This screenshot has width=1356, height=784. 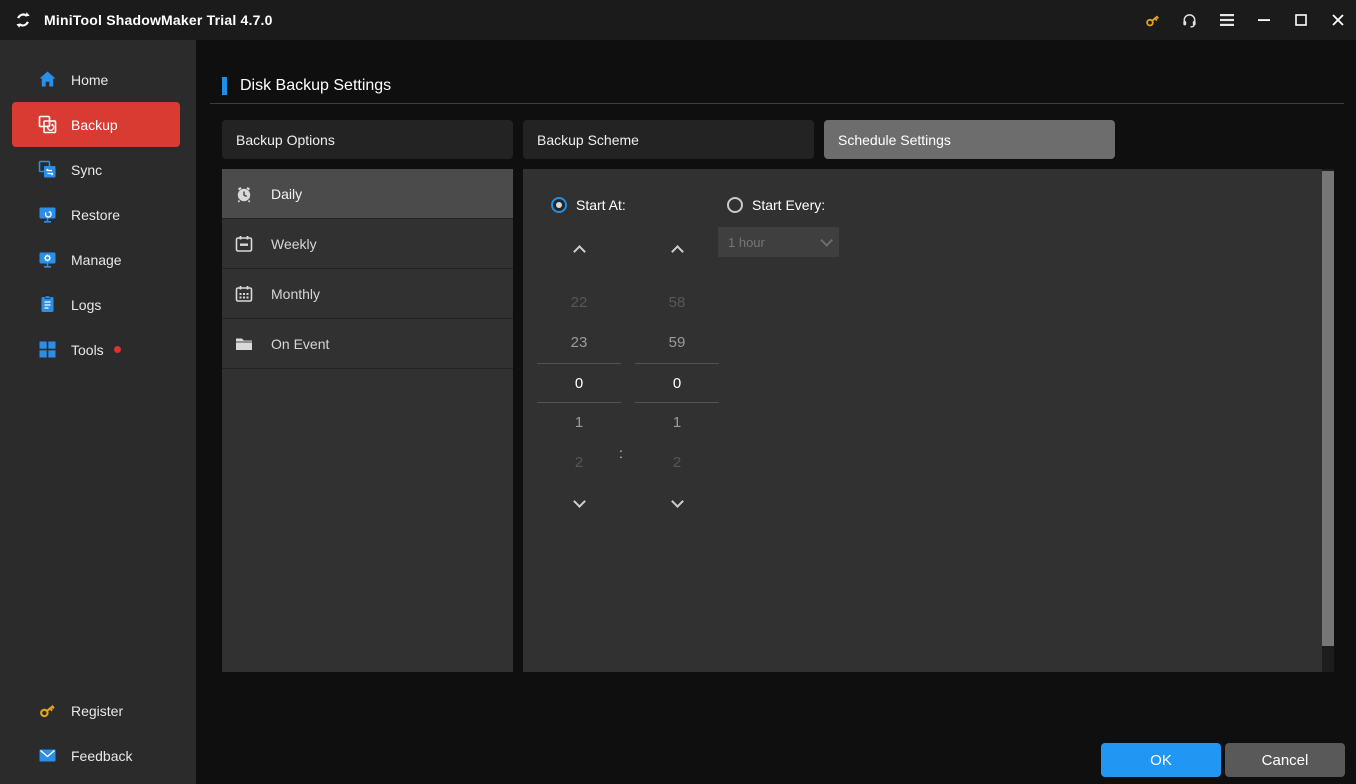 I want to click on envelope-icon, so click(x=47, y=755).